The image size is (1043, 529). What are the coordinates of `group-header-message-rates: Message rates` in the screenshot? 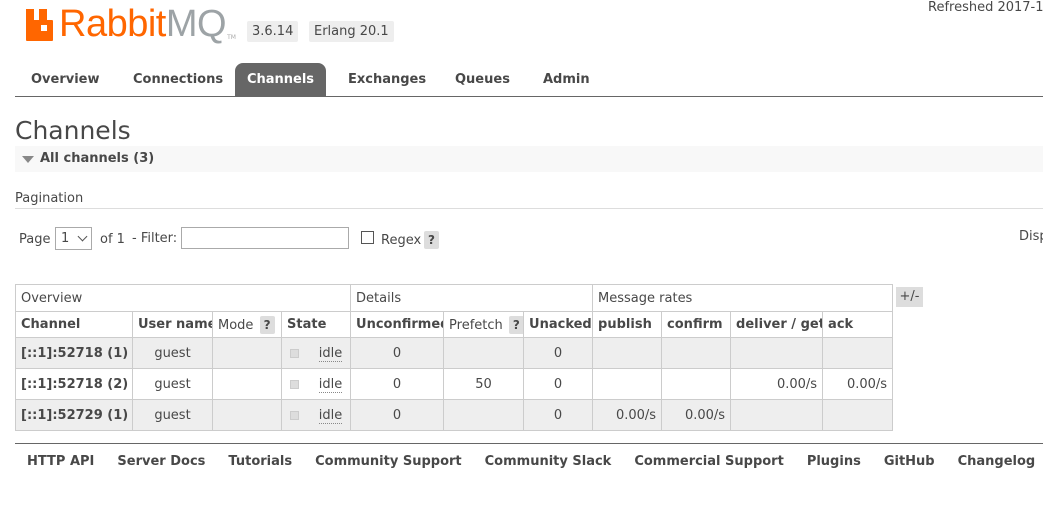 It's located at (743, 298).